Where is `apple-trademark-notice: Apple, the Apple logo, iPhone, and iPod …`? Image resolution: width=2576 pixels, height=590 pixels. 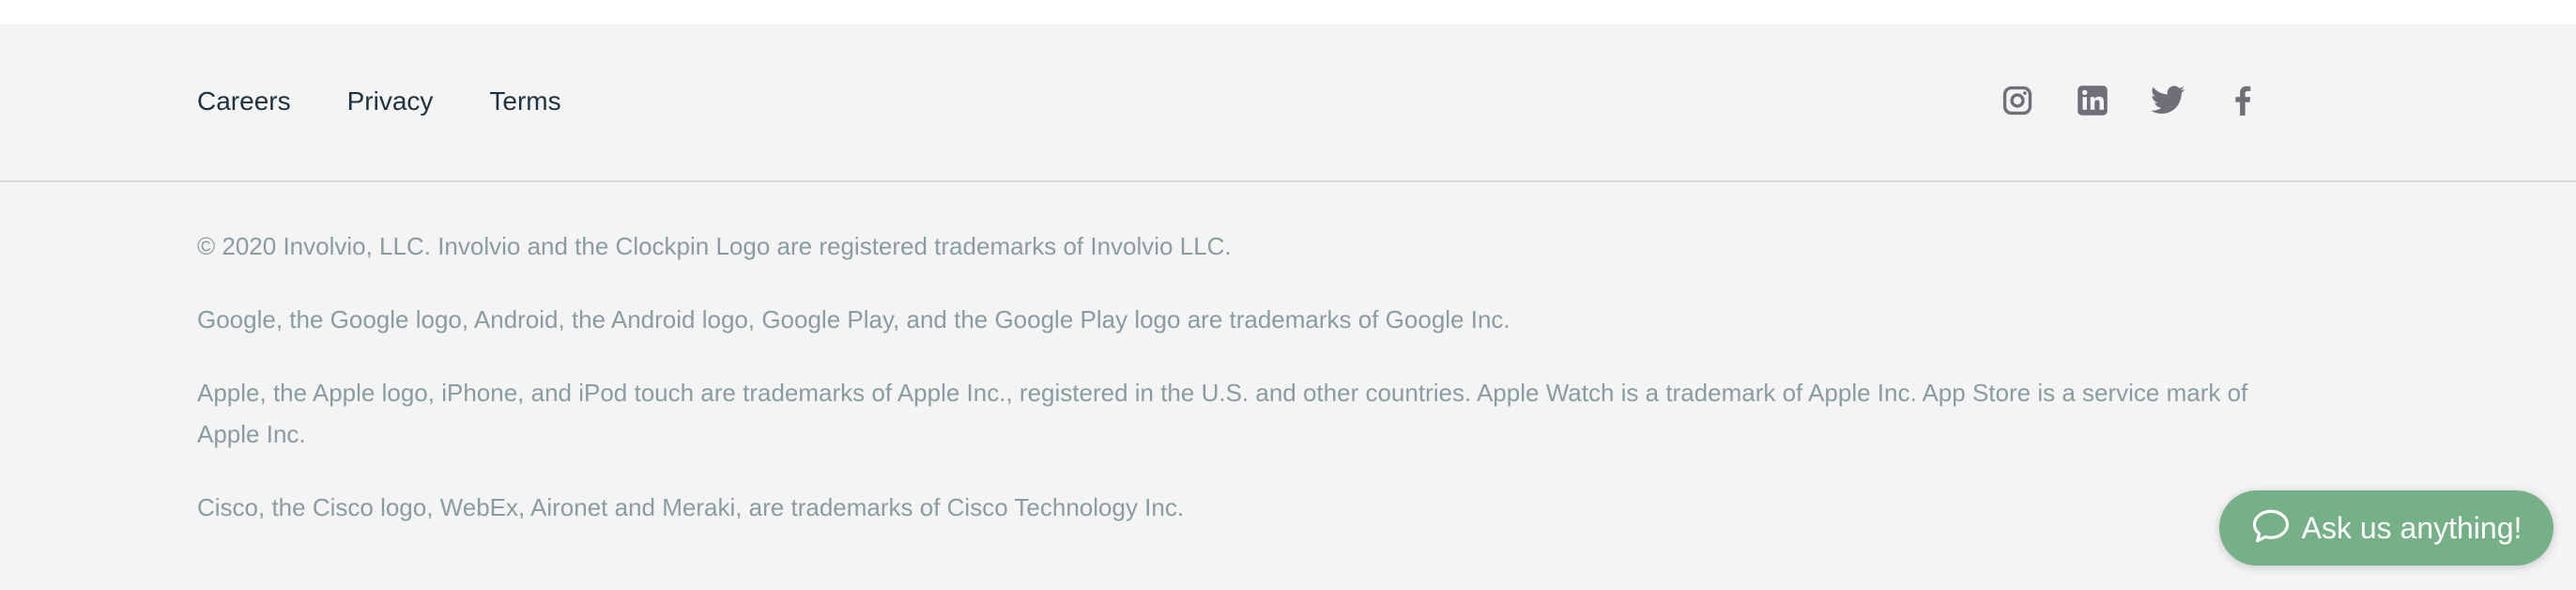
apple-trademark-notice: Apple, the Apple logo, iPhone, and iPod … is located at coordinates (1222, 413).